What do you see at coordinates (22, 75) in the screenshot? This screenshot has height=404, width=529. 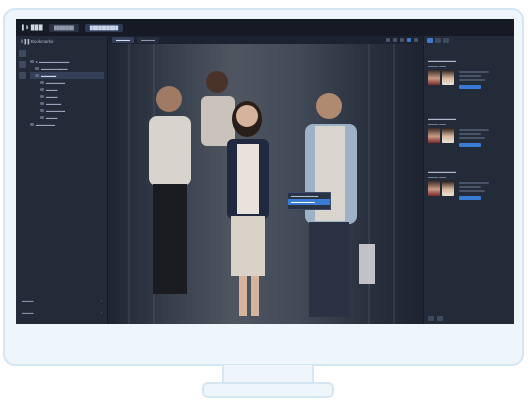 I see `list-icon` at bounding box center [22, 75].